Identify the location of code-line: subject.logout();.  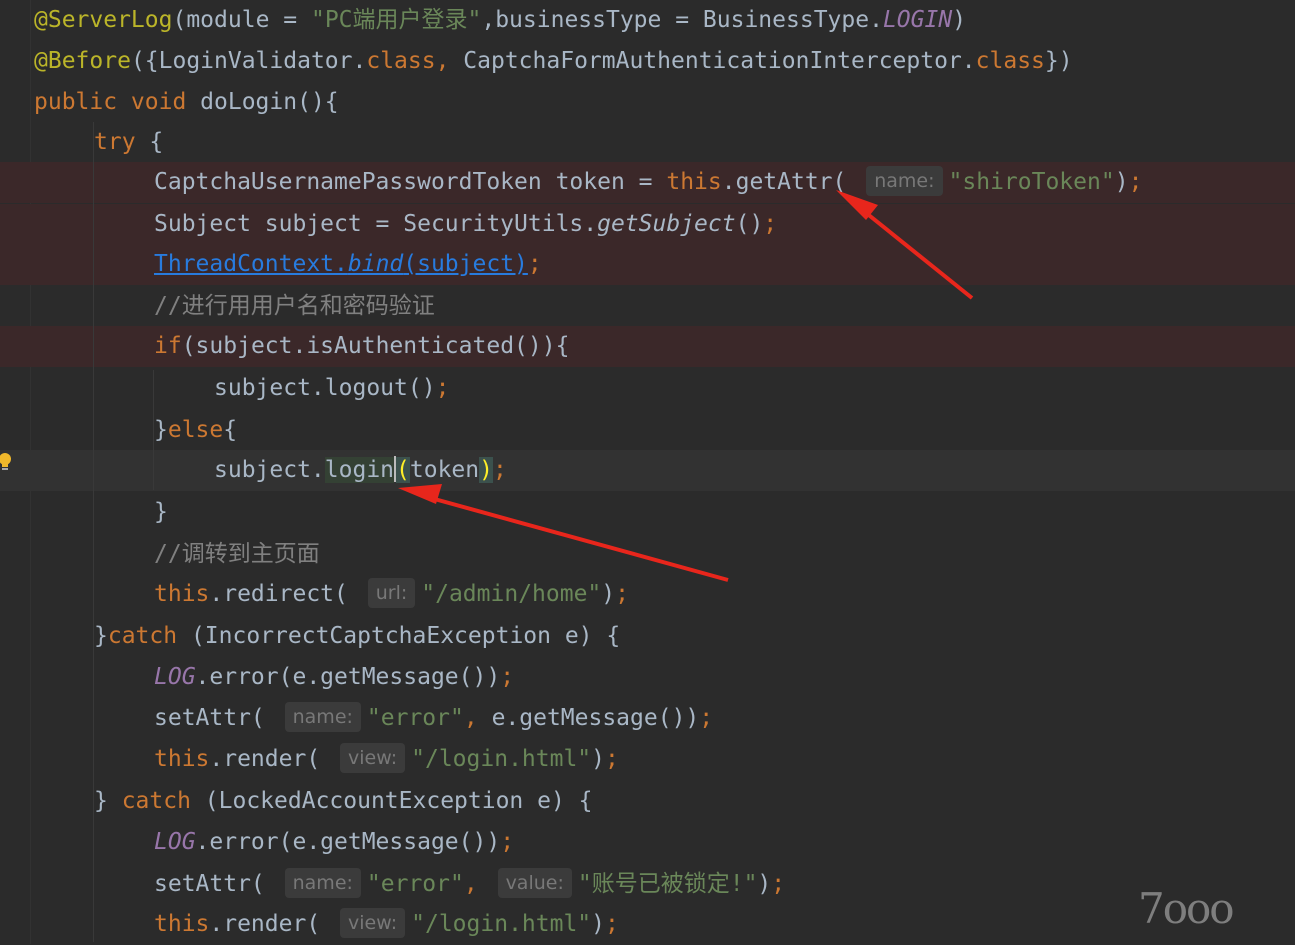
(647, 388).